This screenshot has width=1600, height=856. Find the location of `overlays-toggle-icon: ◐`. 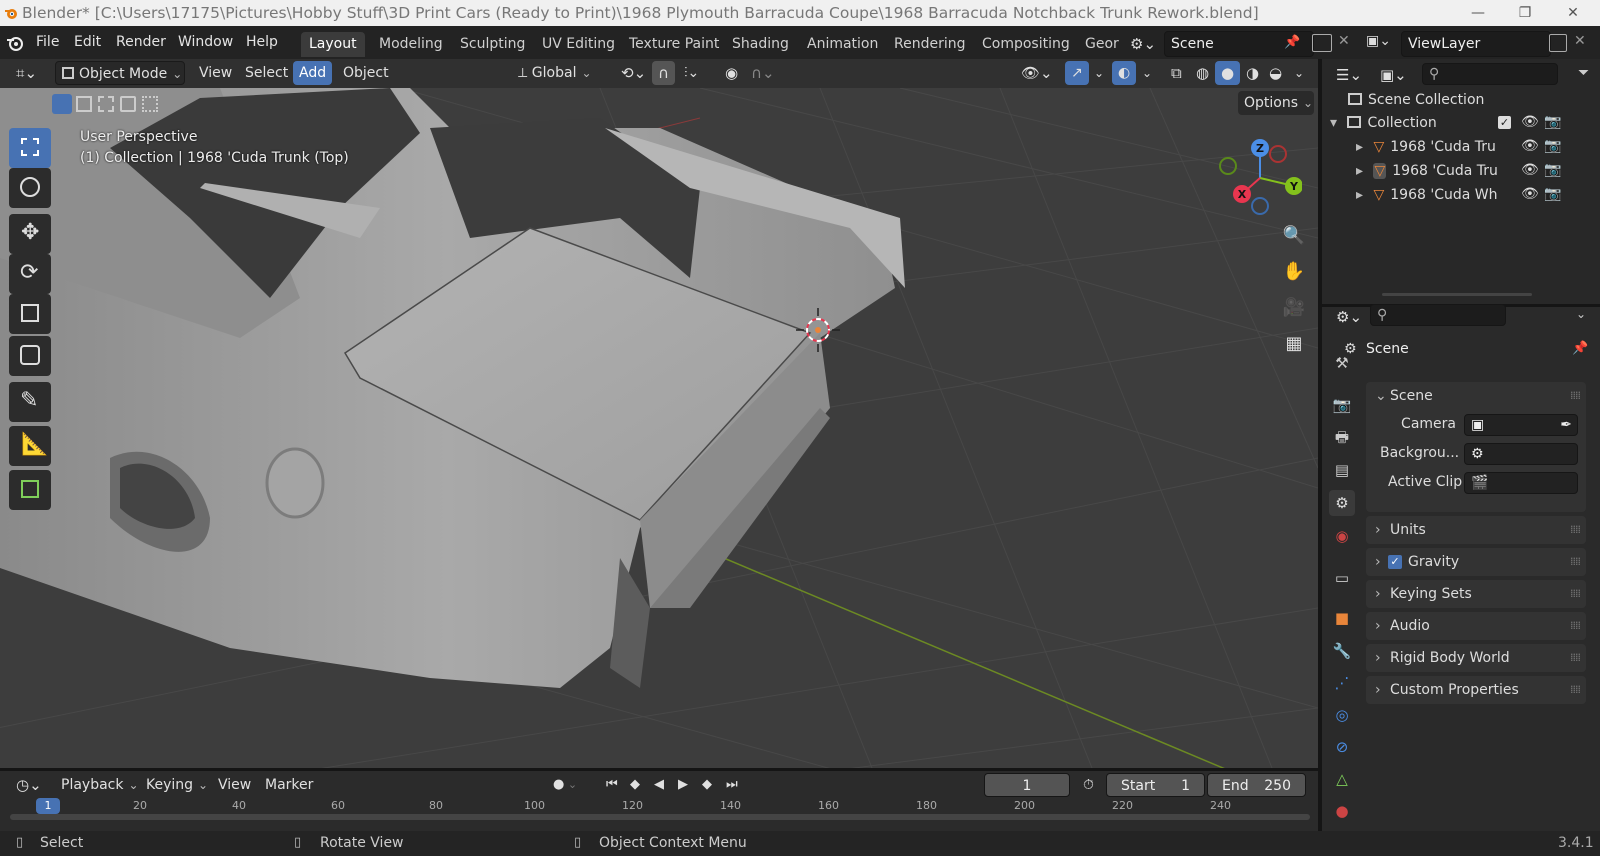

overlays-toggle-icon: ◐ is located at coordinates (1124, 73).